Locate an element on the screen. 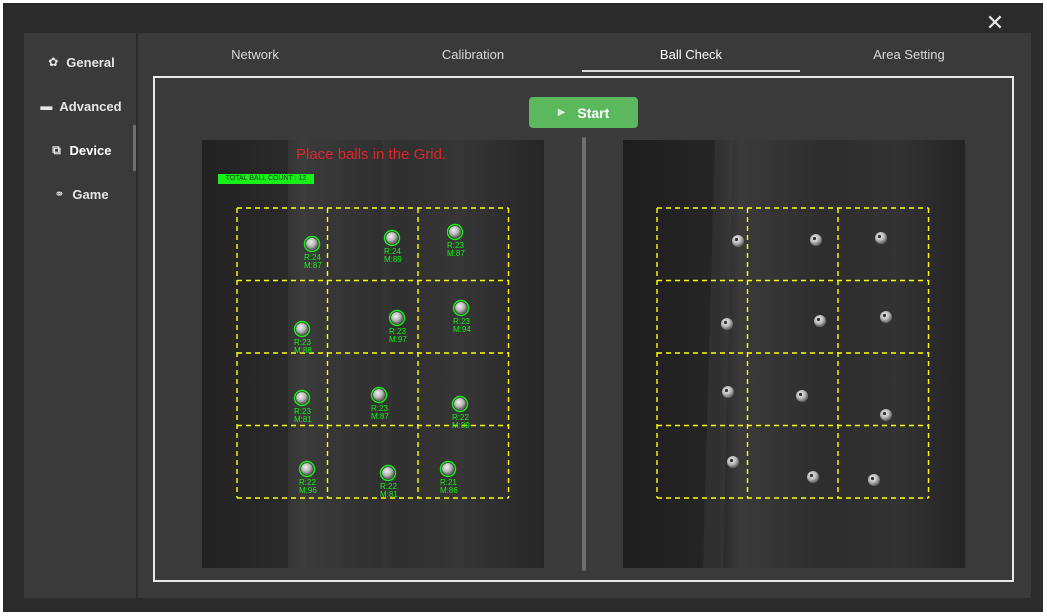 This screenshot has height=616, width=1047. ball-metric-label: M:97 is located at coordinates (398, 339).